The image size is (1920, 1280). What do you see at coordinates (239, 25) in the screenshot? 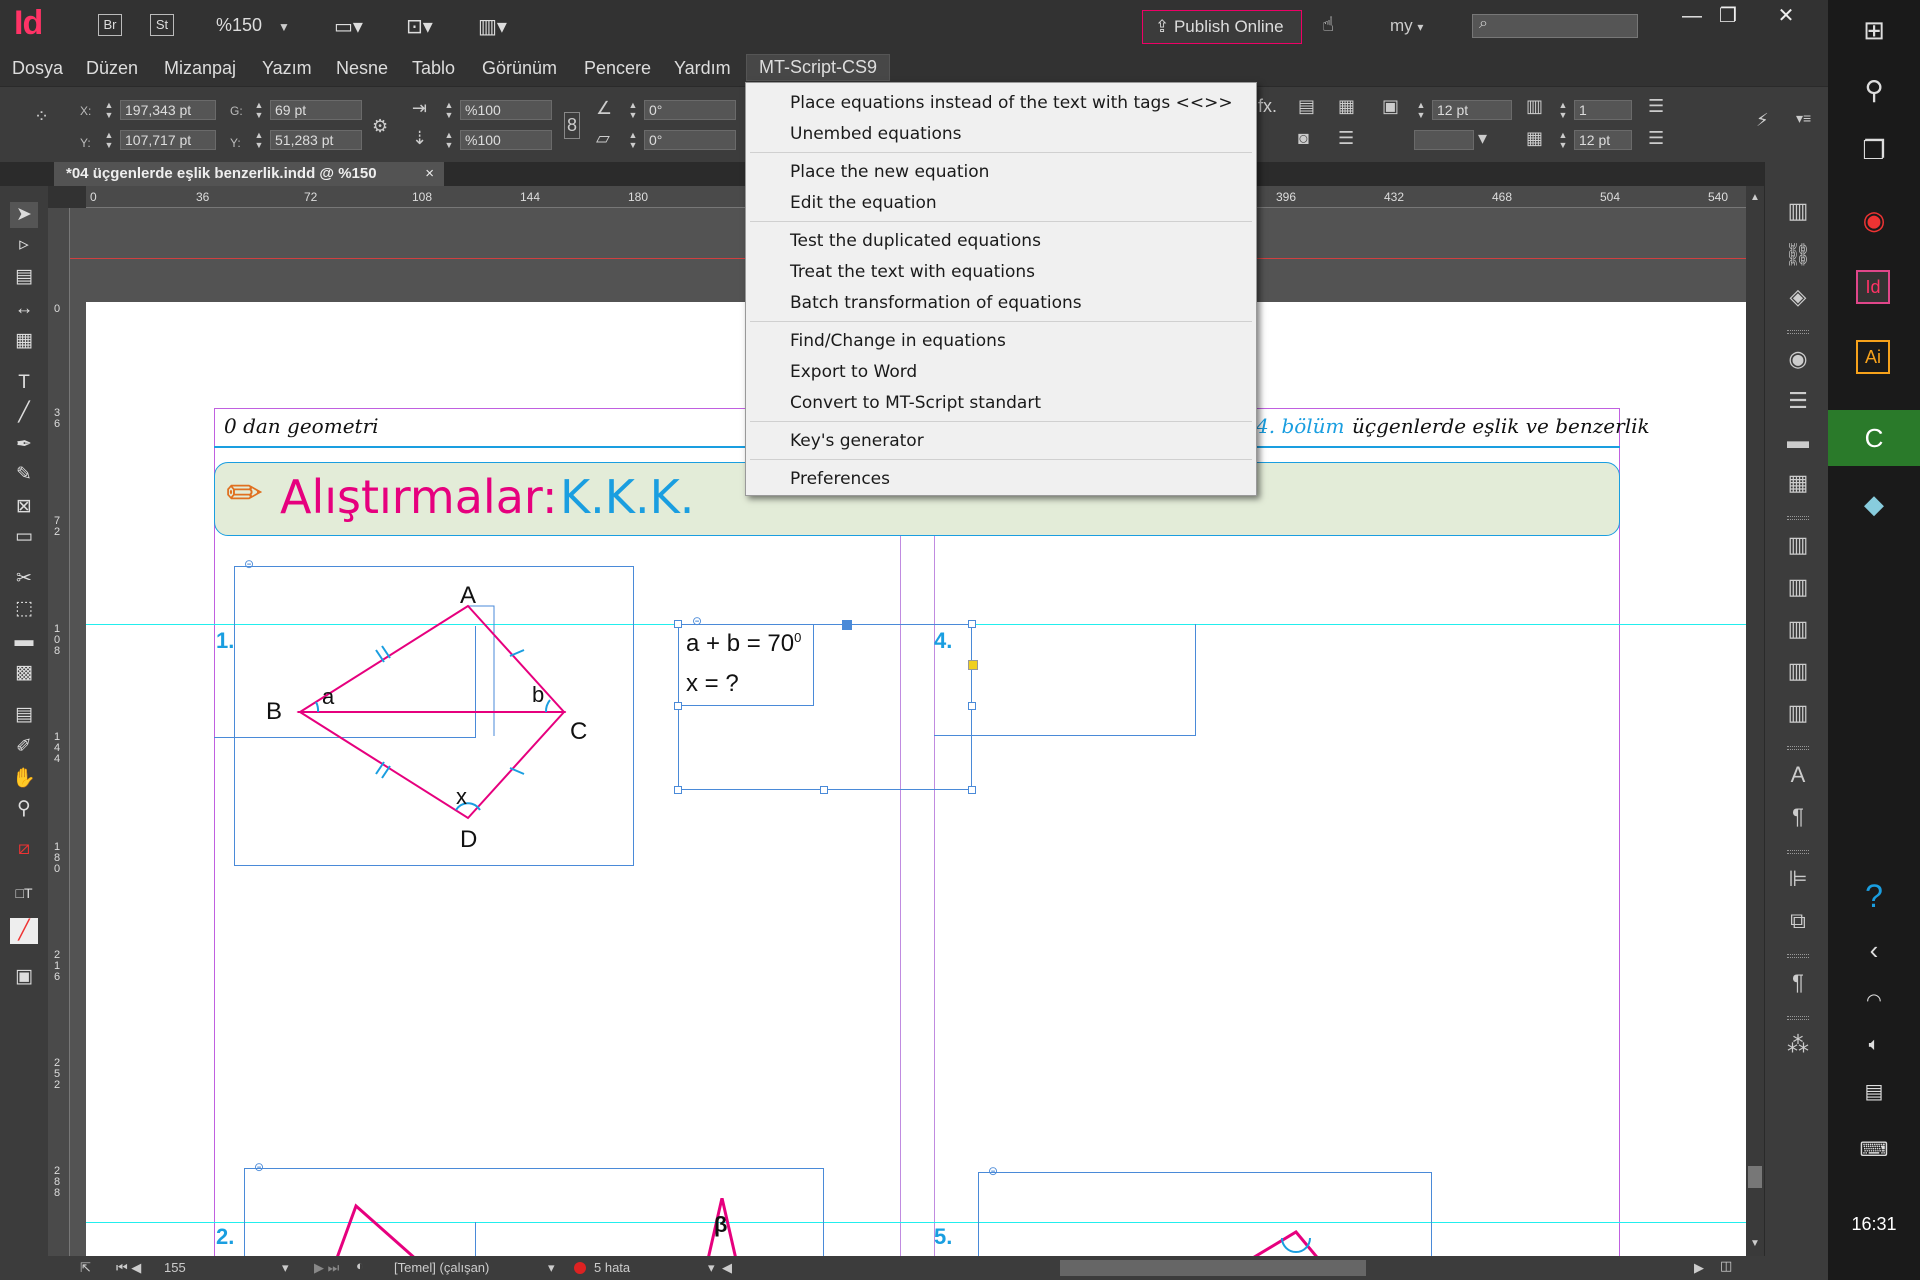
I see `zoom-level: %150` at bounding box center [239, 25].